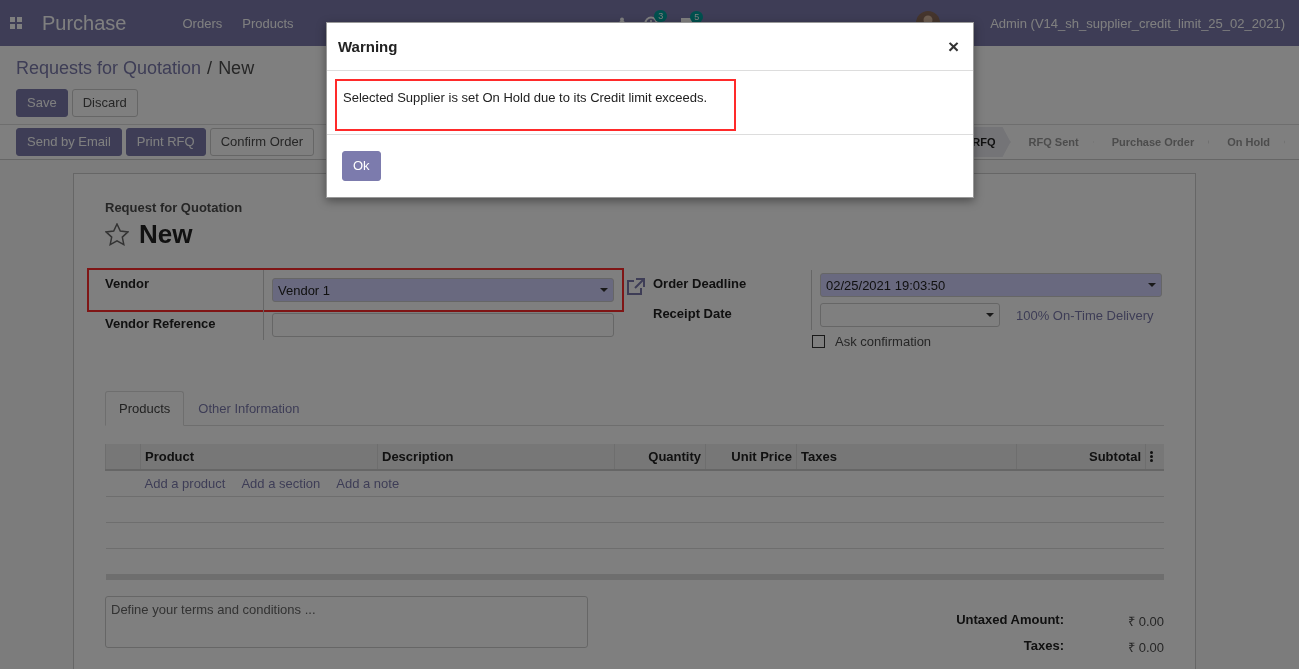  What do you see at coordinates (443, 290) in the screenshot?
I see `vendor-field: Vendor 1` at bounding box center [443, 290].